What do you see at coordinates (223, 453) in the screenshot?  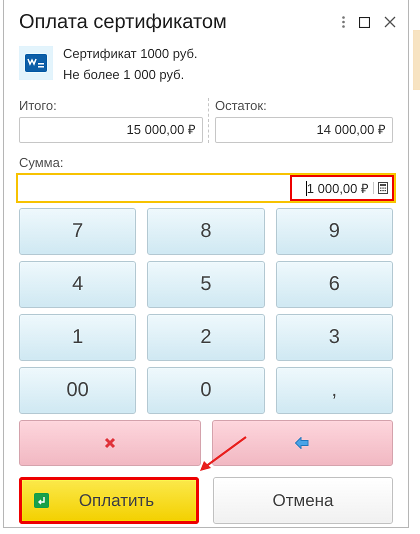 I see `annotation-arrow` at bounding box center [223, 453].